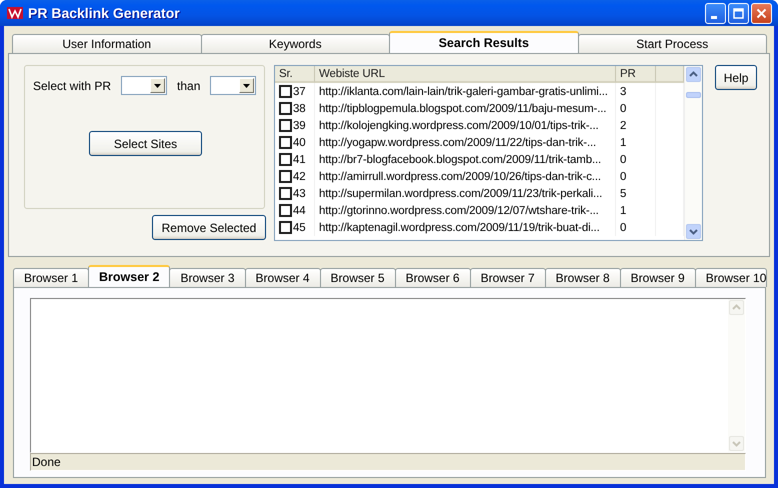 The height and width of the screenshot is (488, 778). I want to click on tab: User Information, so click(107, 43).